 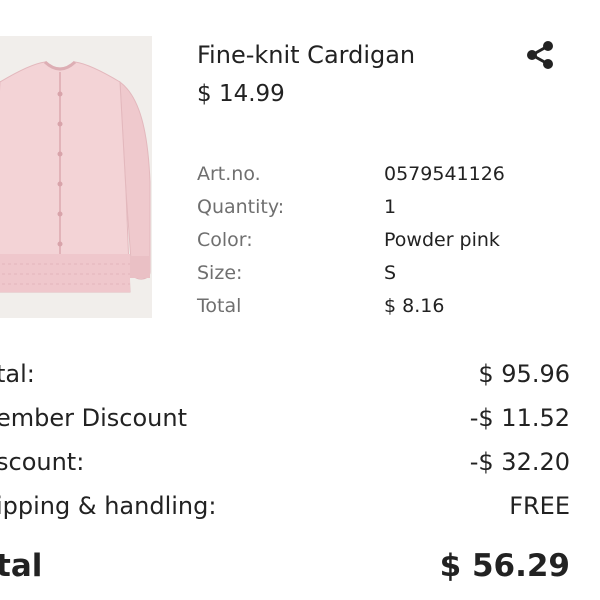 What do you see at coordinates (390, 207) in the screenshot?
I see `detail-value: 1` at bounding box center [390, 207].